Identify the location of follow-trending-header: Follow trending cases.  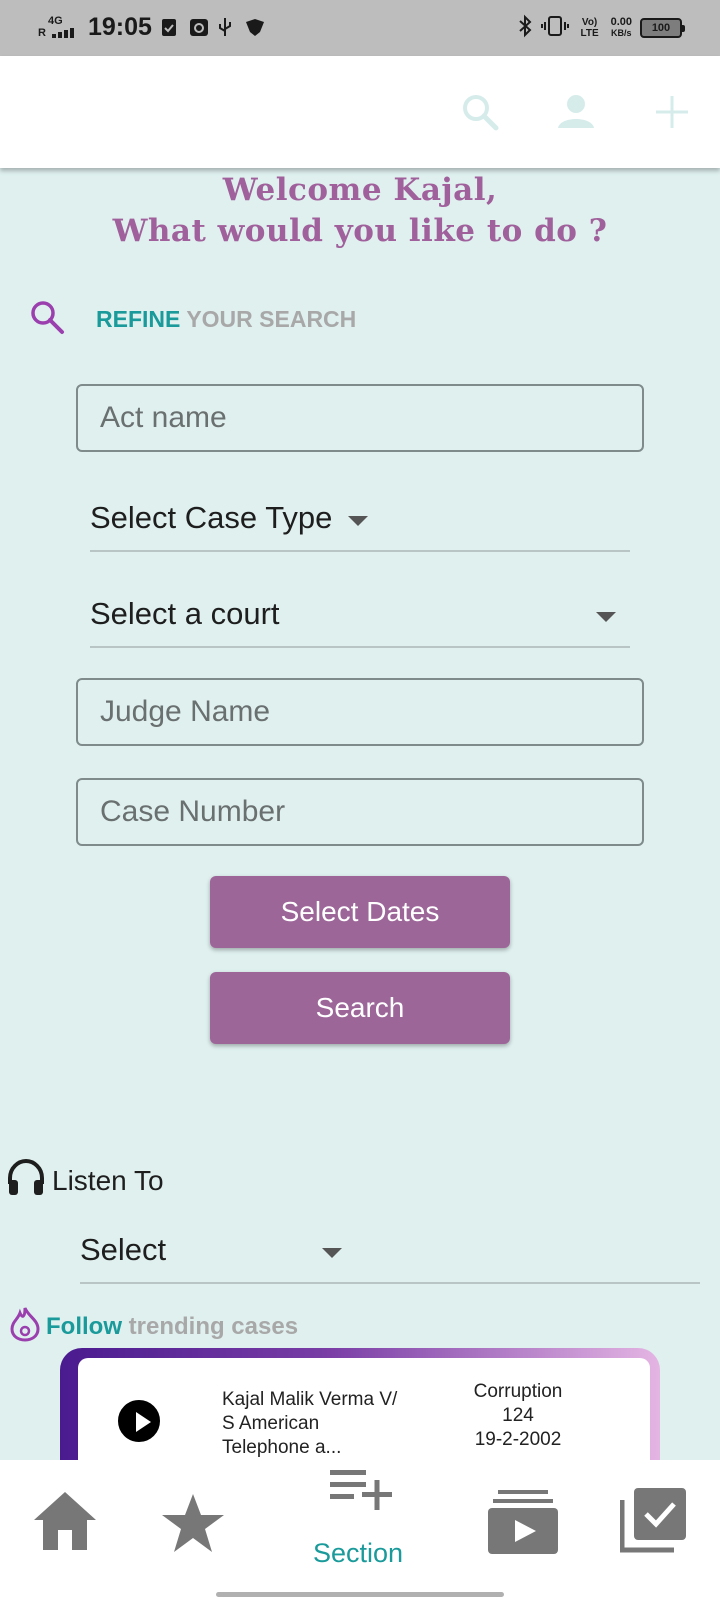
(153, 1326).